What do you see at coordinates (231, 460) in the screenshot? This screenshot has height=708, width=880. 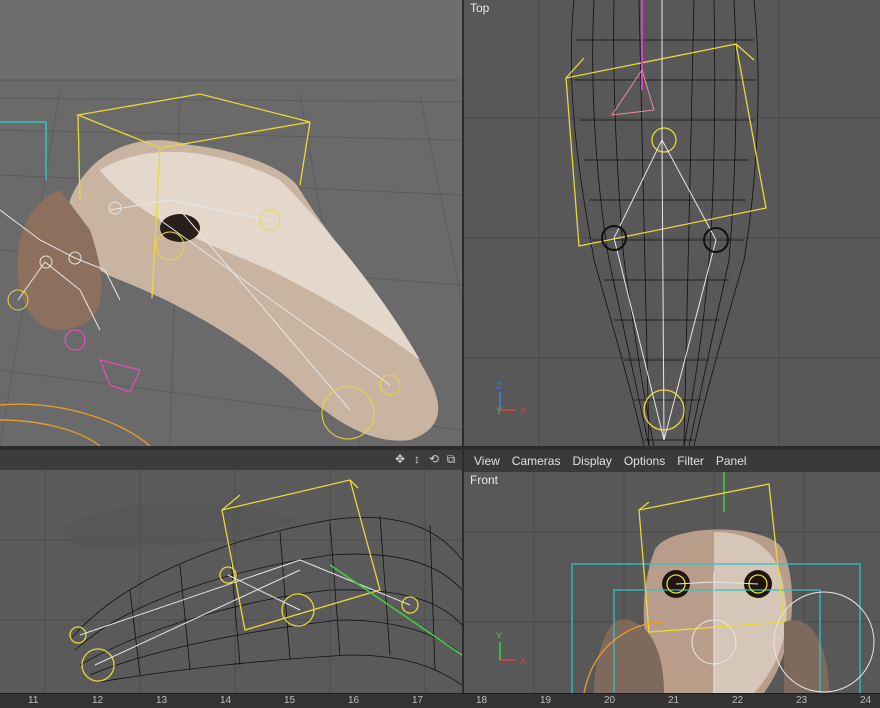 I see `viewport-toolbar: ✥ ↕ ⟲ ⧉` at bounding box center [231, 460].